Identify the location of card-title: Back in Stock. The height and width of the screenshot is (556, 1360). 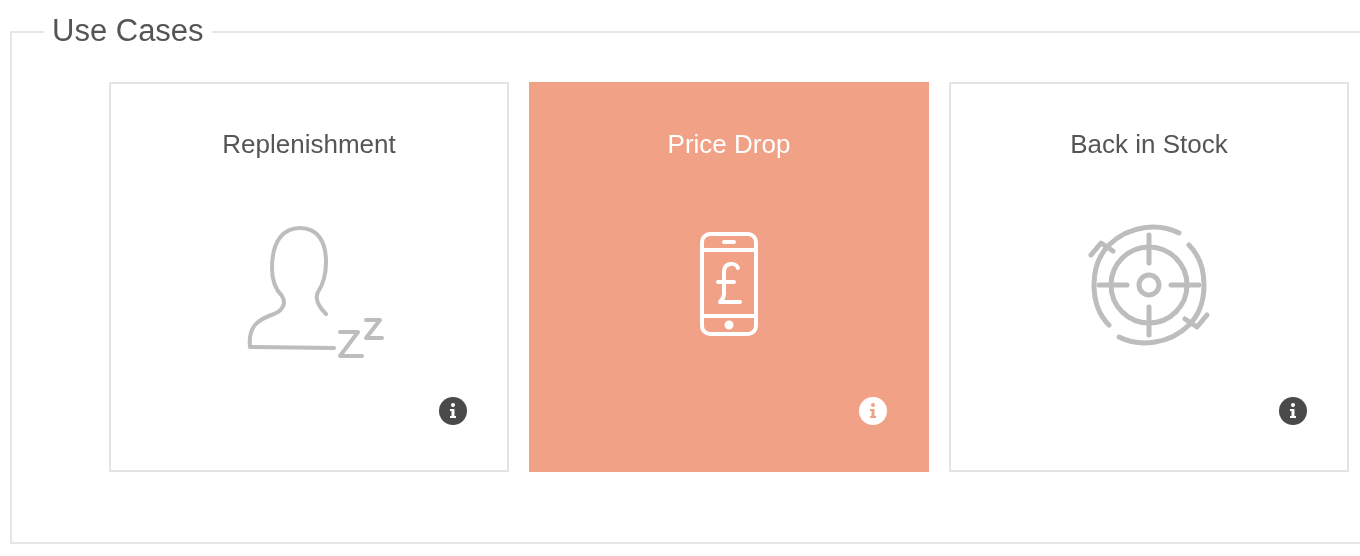
(1149, 144).